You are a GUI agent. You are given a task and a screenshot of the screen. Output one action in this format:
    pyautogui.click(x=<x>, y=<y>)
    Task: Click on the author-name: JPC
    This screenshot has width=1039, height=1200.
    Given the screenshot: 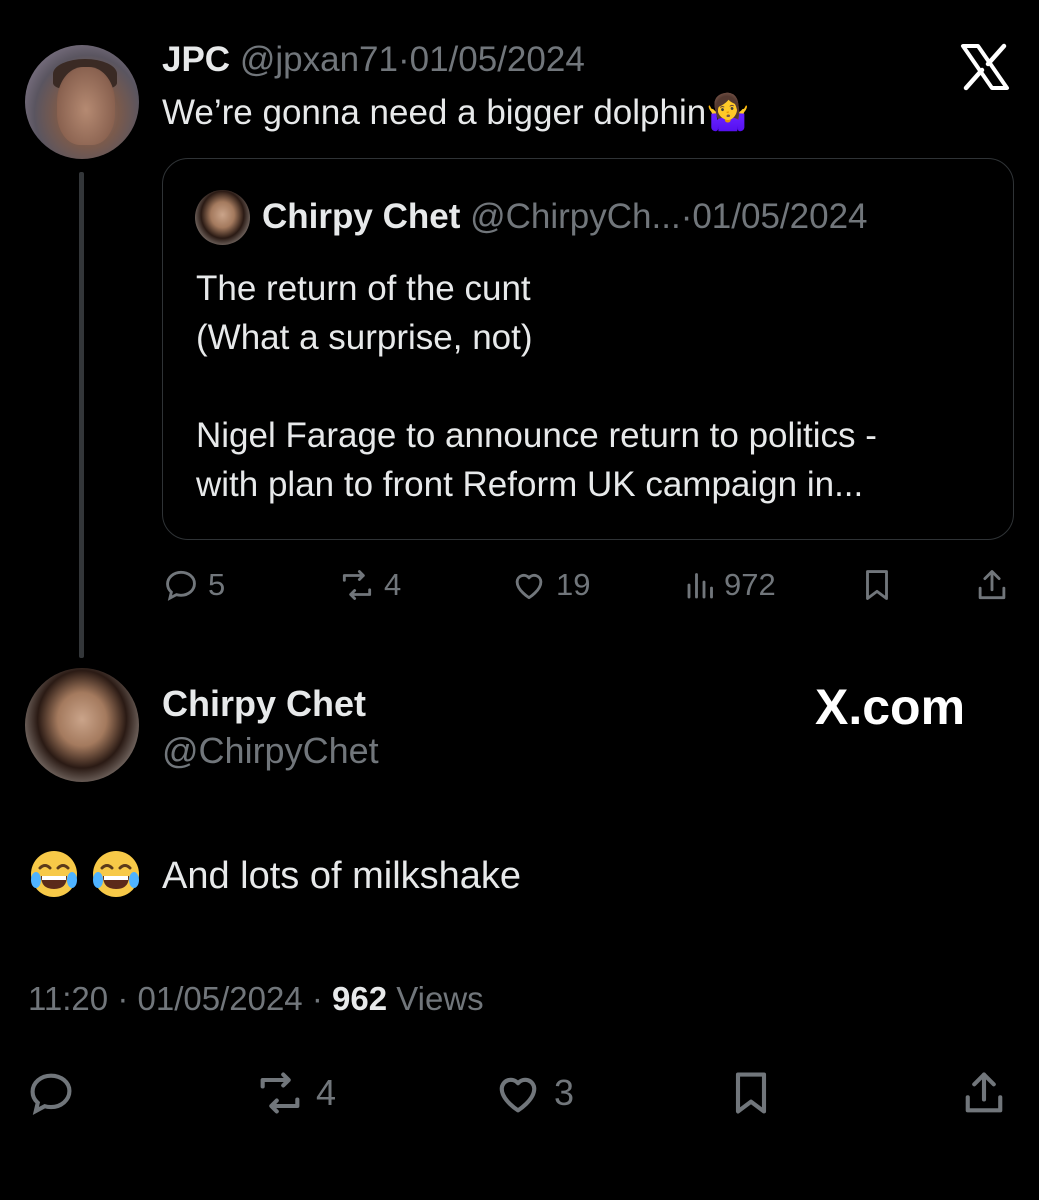 What is the action you would take?
    pyautogui.click(x=196, y=59)
    